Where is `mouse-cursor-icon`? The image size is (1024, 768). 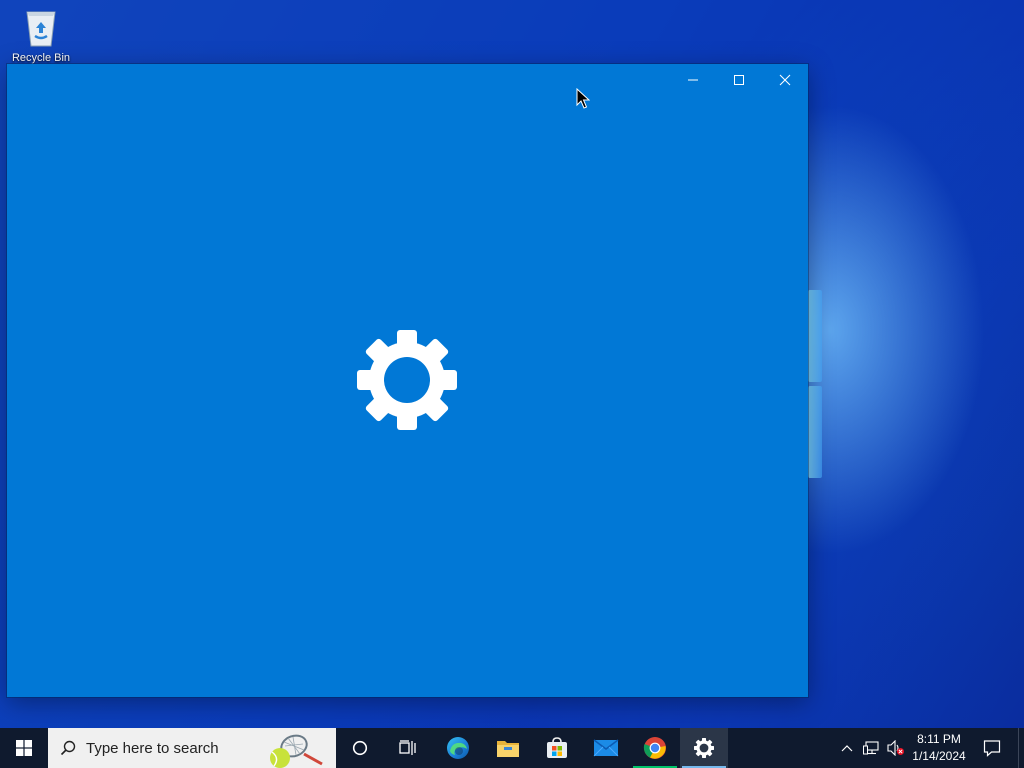
mouse-cursor-icon is located at coordinates (583, 98).